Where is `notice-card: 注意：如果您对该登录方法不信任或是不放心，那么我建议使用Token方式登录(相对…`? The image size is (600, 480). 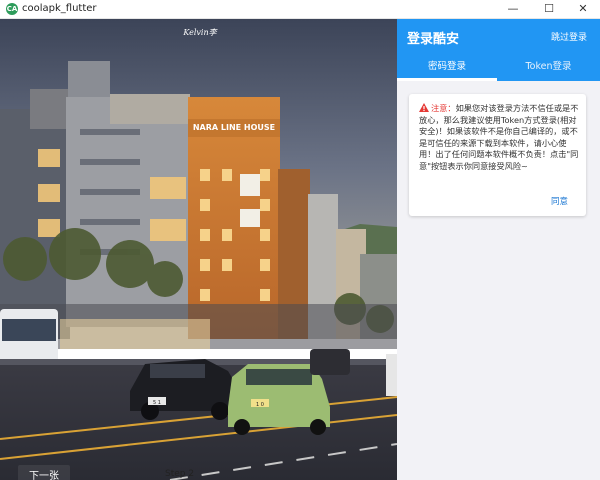
notice-card: 注意：如果您对该登录方法不信任或是不放心，那么我建议使用Token方式登录(相对… is located at coordinates (497, 155).